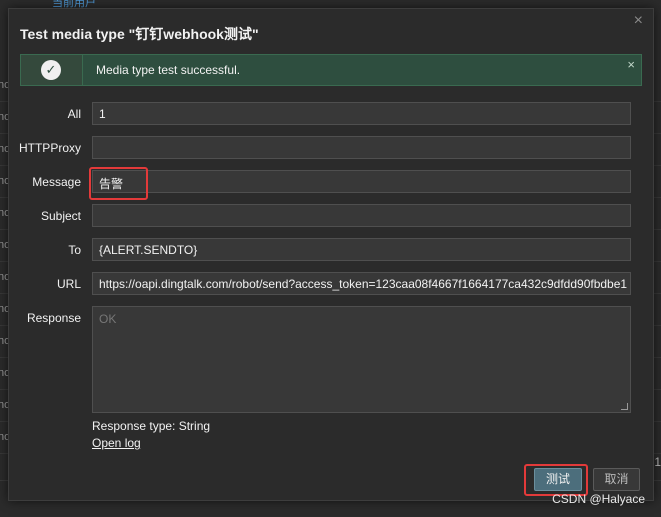 The height and width of the screenshot is (517, 661). What do you see at coordinates (598, 499) in the screenshot?
I see `watermark: CSDN @Halyace` at bounding box center [598, 499].